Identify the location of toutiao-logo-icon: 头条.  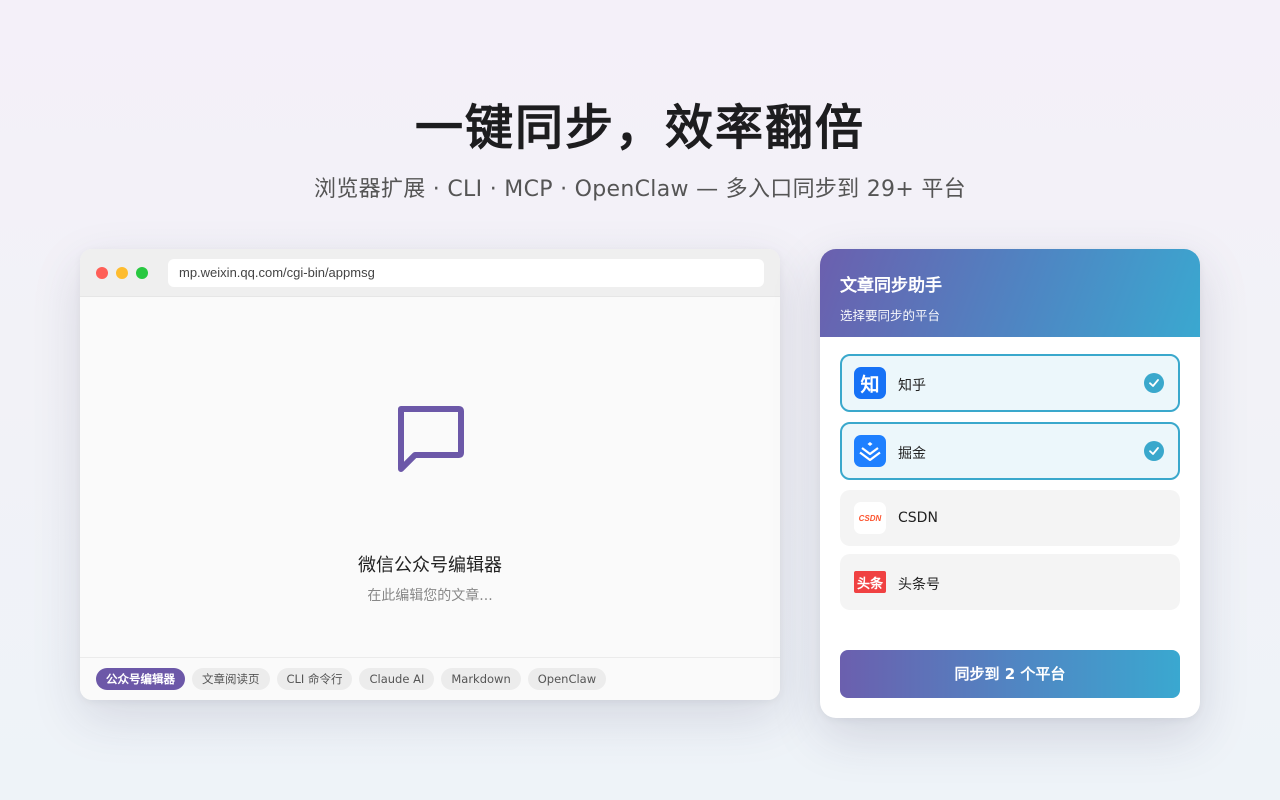
(870, 582).